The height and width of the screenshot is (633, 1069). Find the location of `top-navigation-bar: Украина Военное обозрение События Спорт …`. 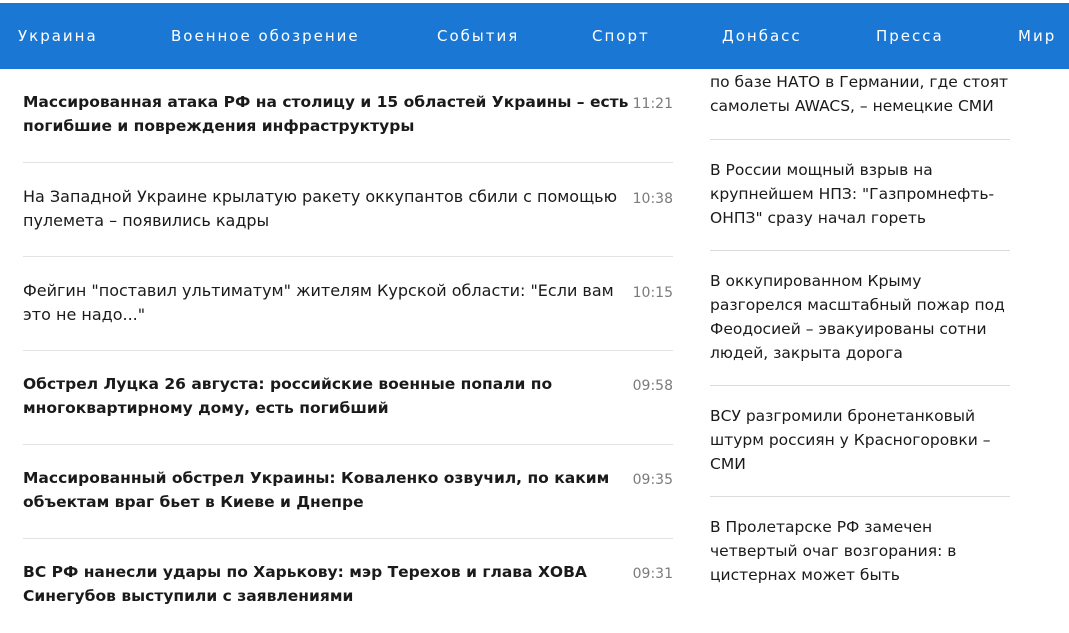

top-navigation-bar: Украина Военное обозрение События Спорт … is located at coordinates (534, 36).